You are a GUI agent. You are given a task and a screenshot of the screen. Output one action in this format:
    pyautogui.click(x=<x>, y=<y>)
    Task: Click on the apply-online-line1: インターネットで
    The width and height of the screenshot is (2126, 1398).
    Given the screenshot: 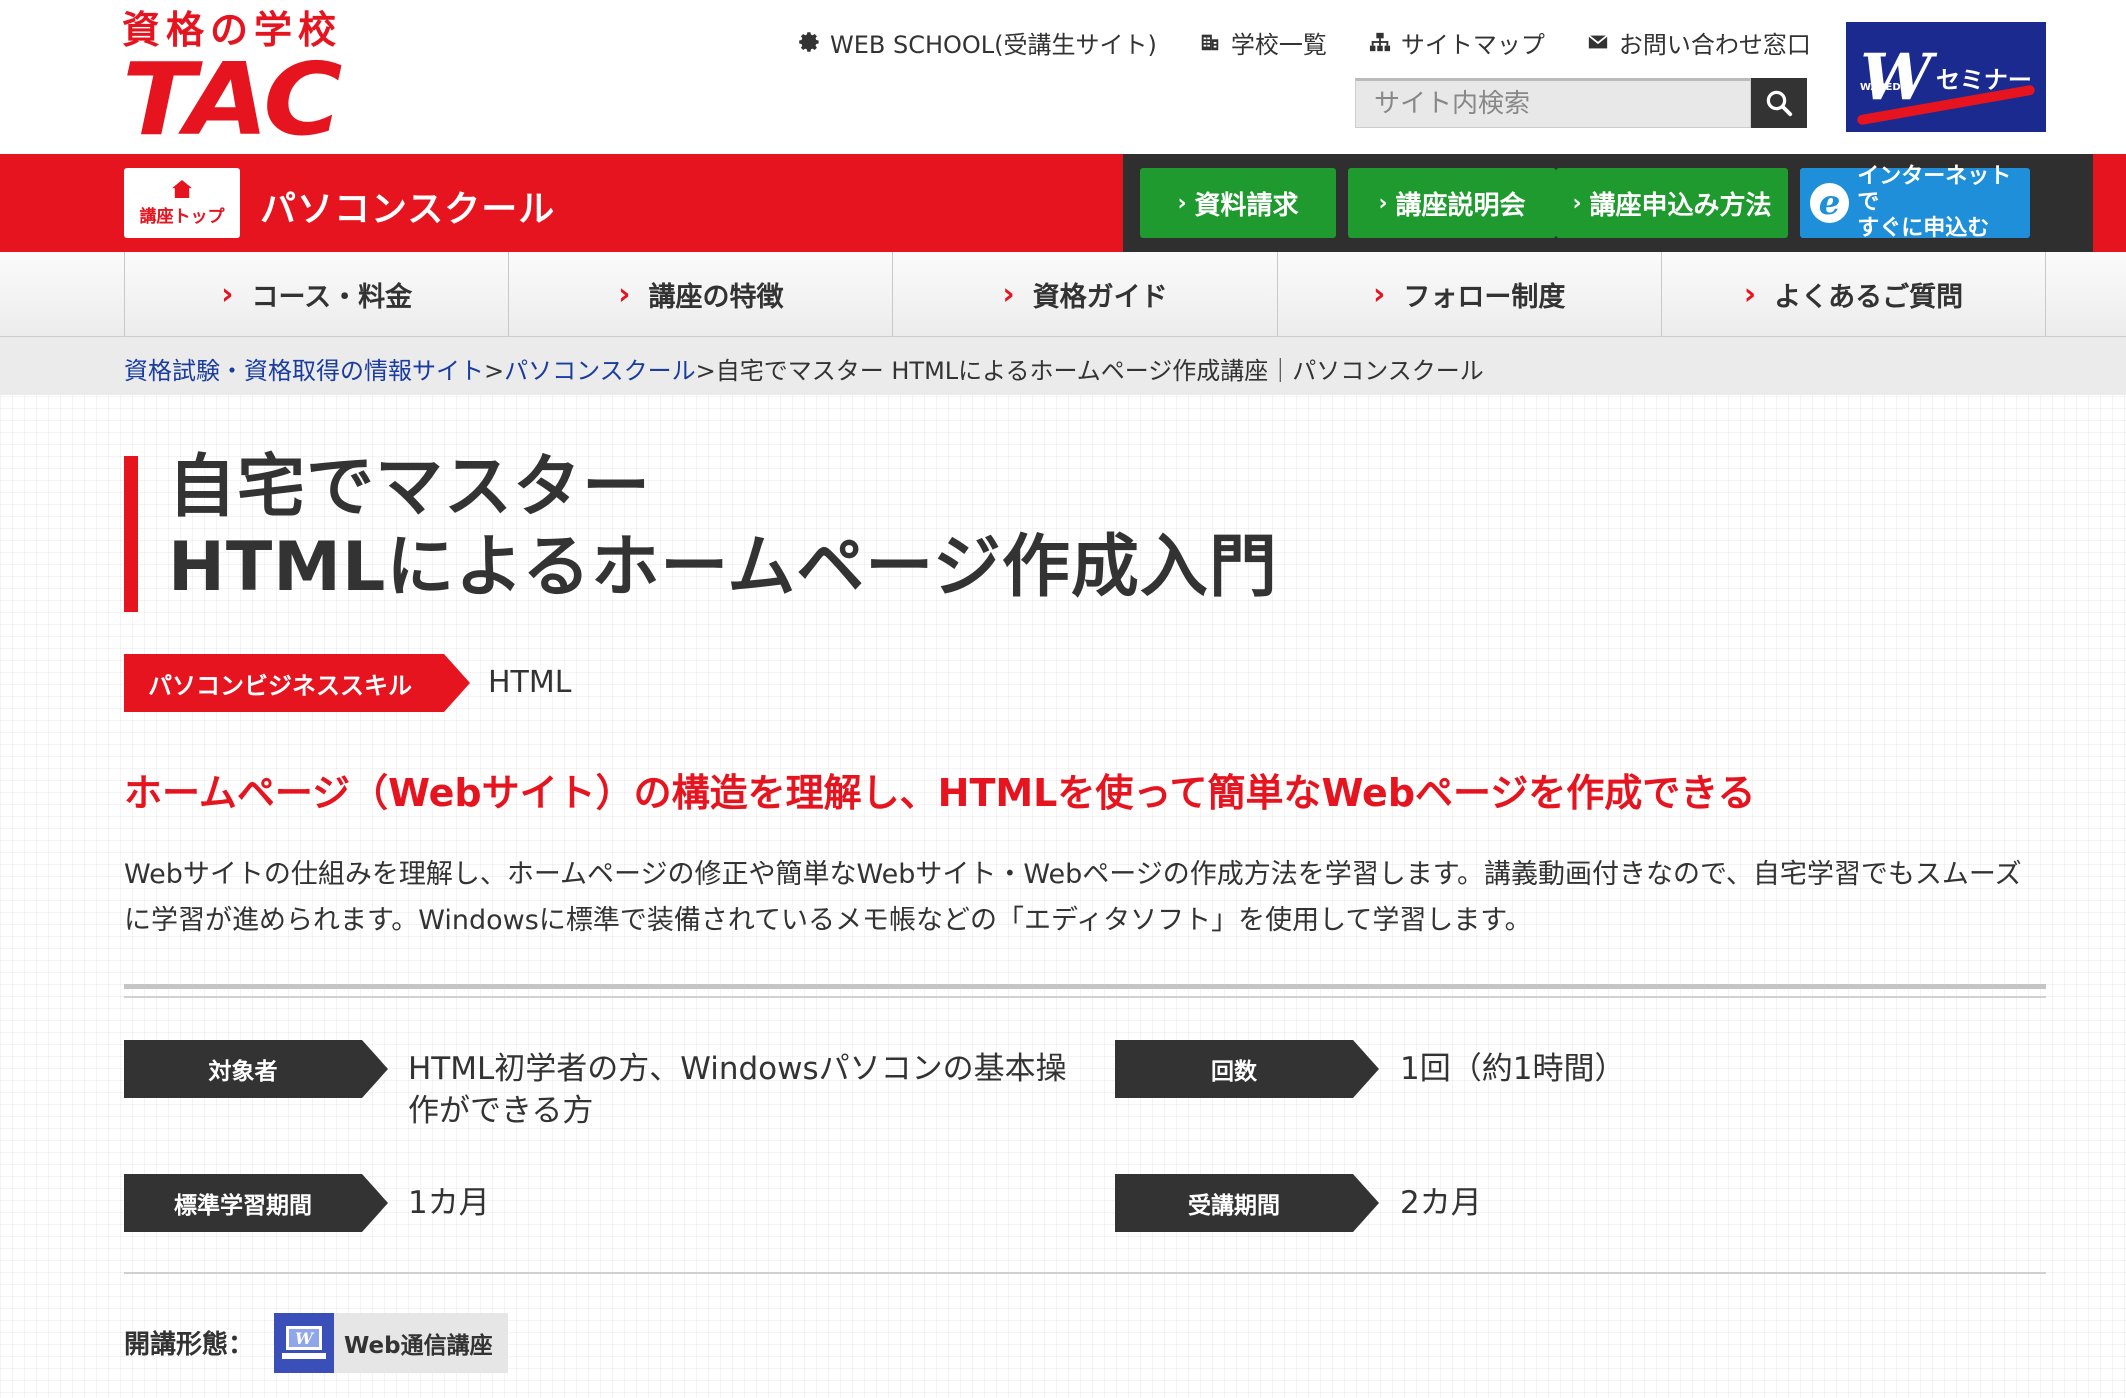 What is the action you would take?
    pyautogui.click(x=1934, y=189)
    